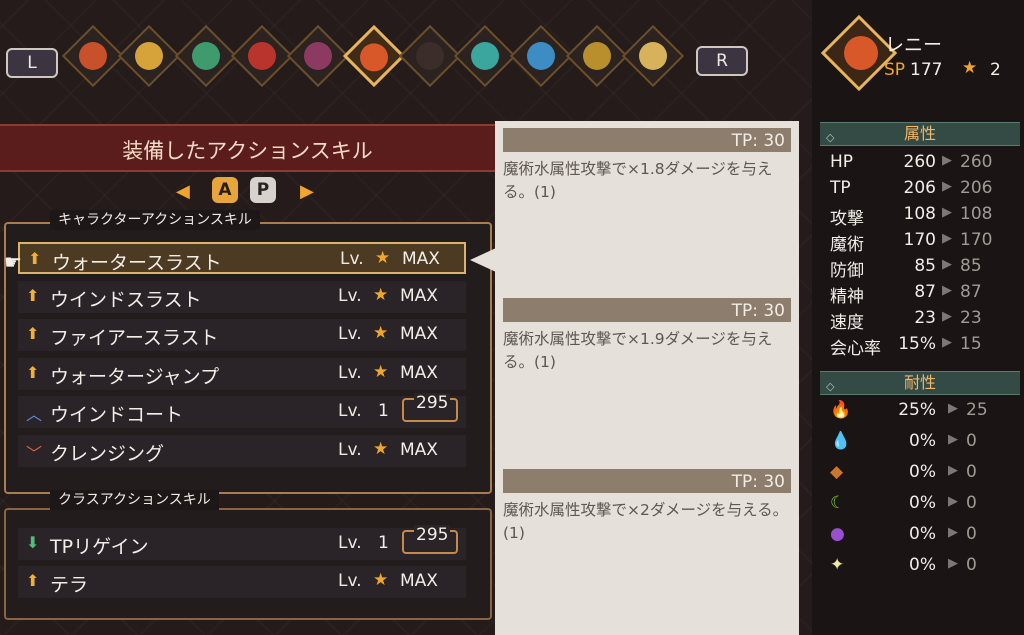 Image resolution: width=1024 pixels, height=635 pixels. I want to click on hand-pointer-icon: ☛, so click(13, 262).